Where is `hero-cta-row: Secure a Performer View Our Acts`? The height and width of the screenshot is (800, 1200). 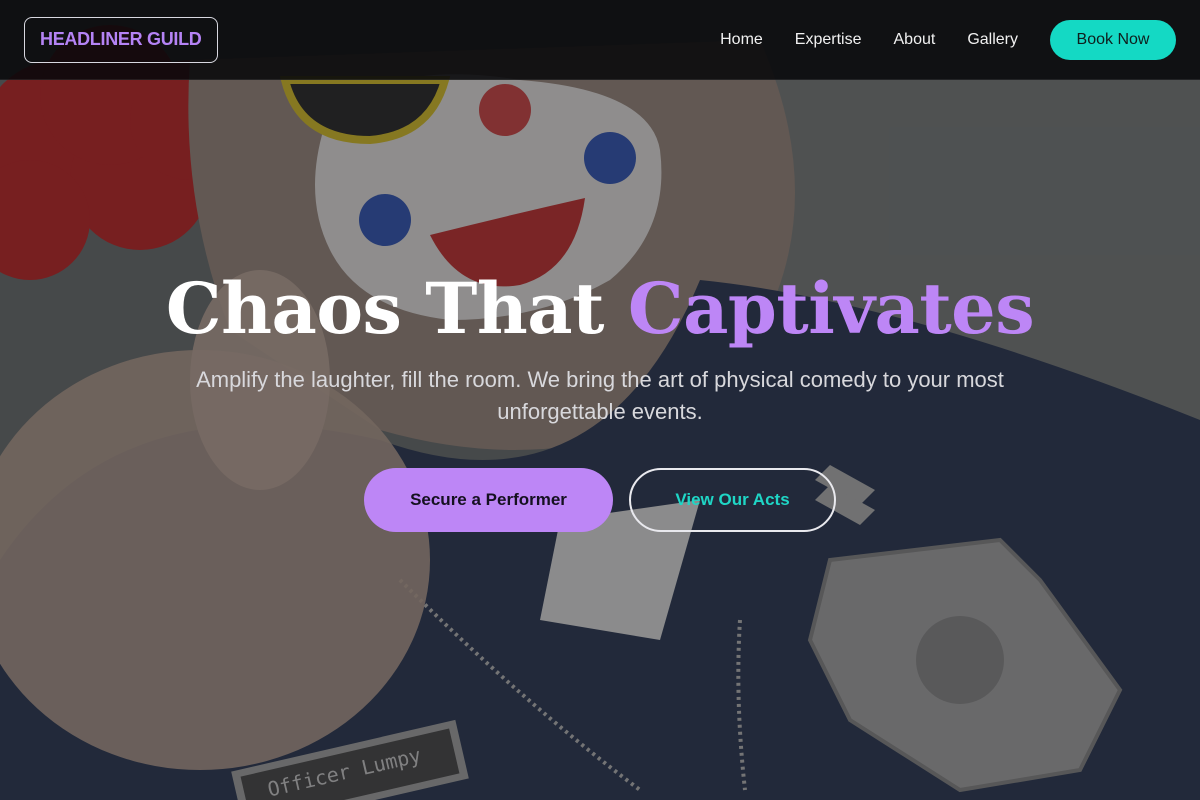 hero-cta-row: Secure a Performer View Our Acts is located at coordinates (600, 500).